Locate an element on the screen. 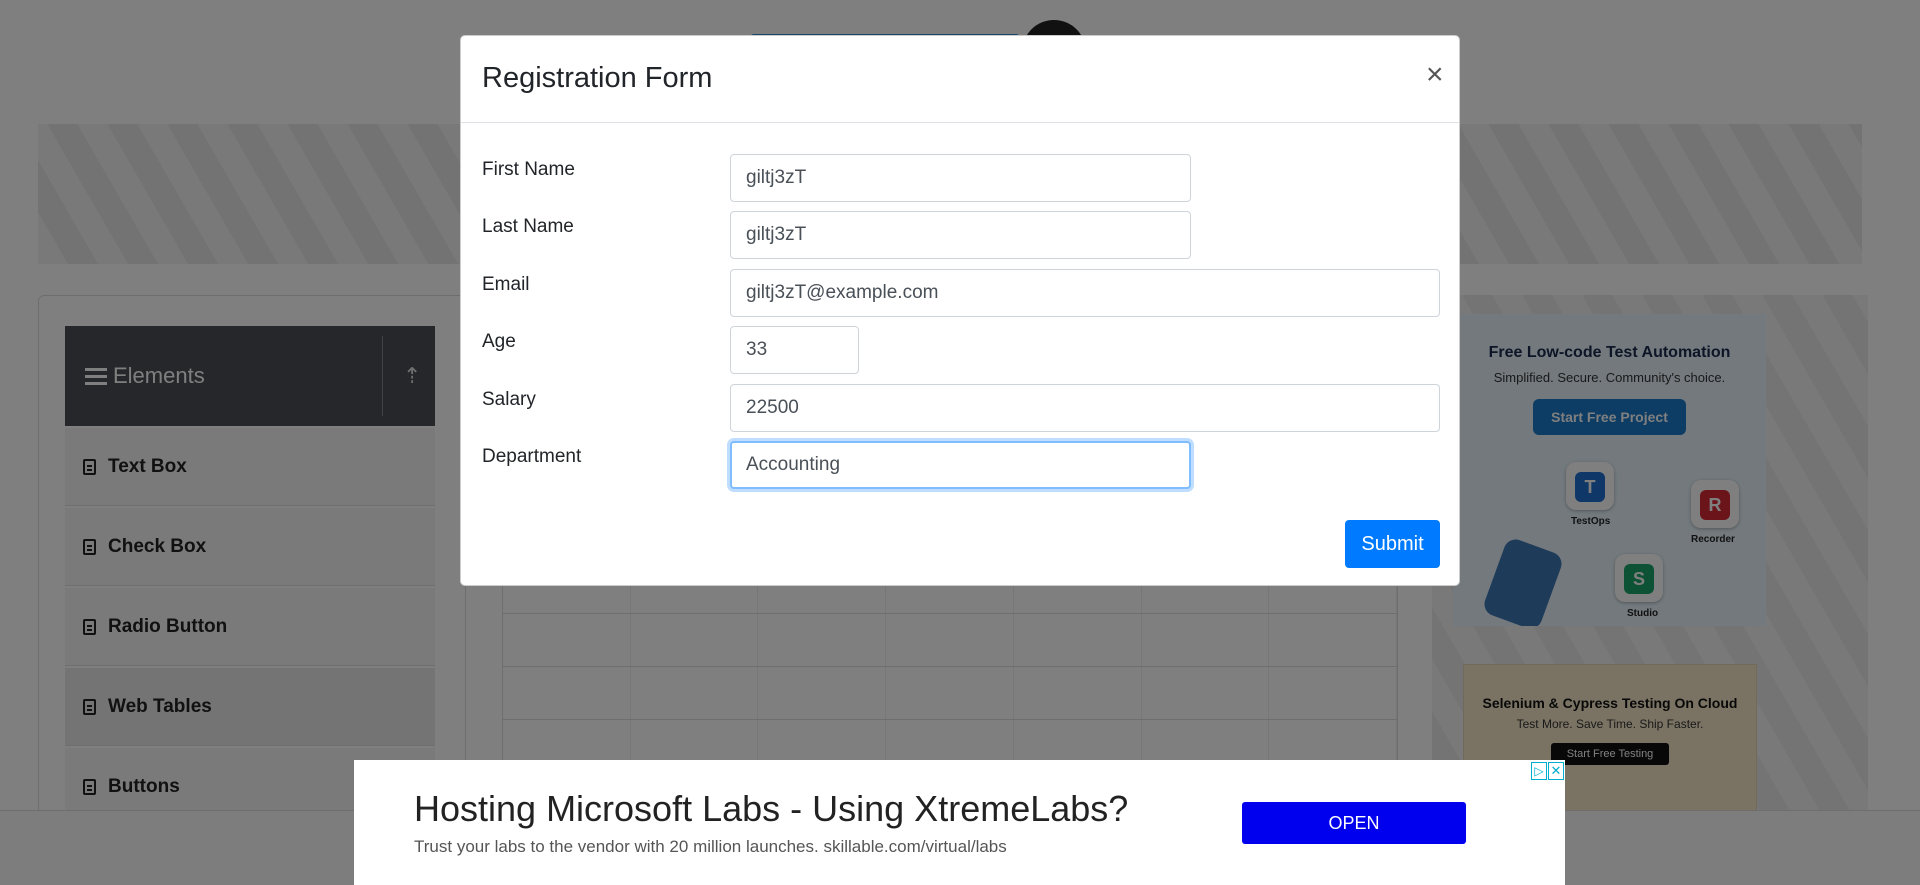 The height and width of the screenshot is (885, 1920). first-name-label: First Name is located at coordinates (528, 169).